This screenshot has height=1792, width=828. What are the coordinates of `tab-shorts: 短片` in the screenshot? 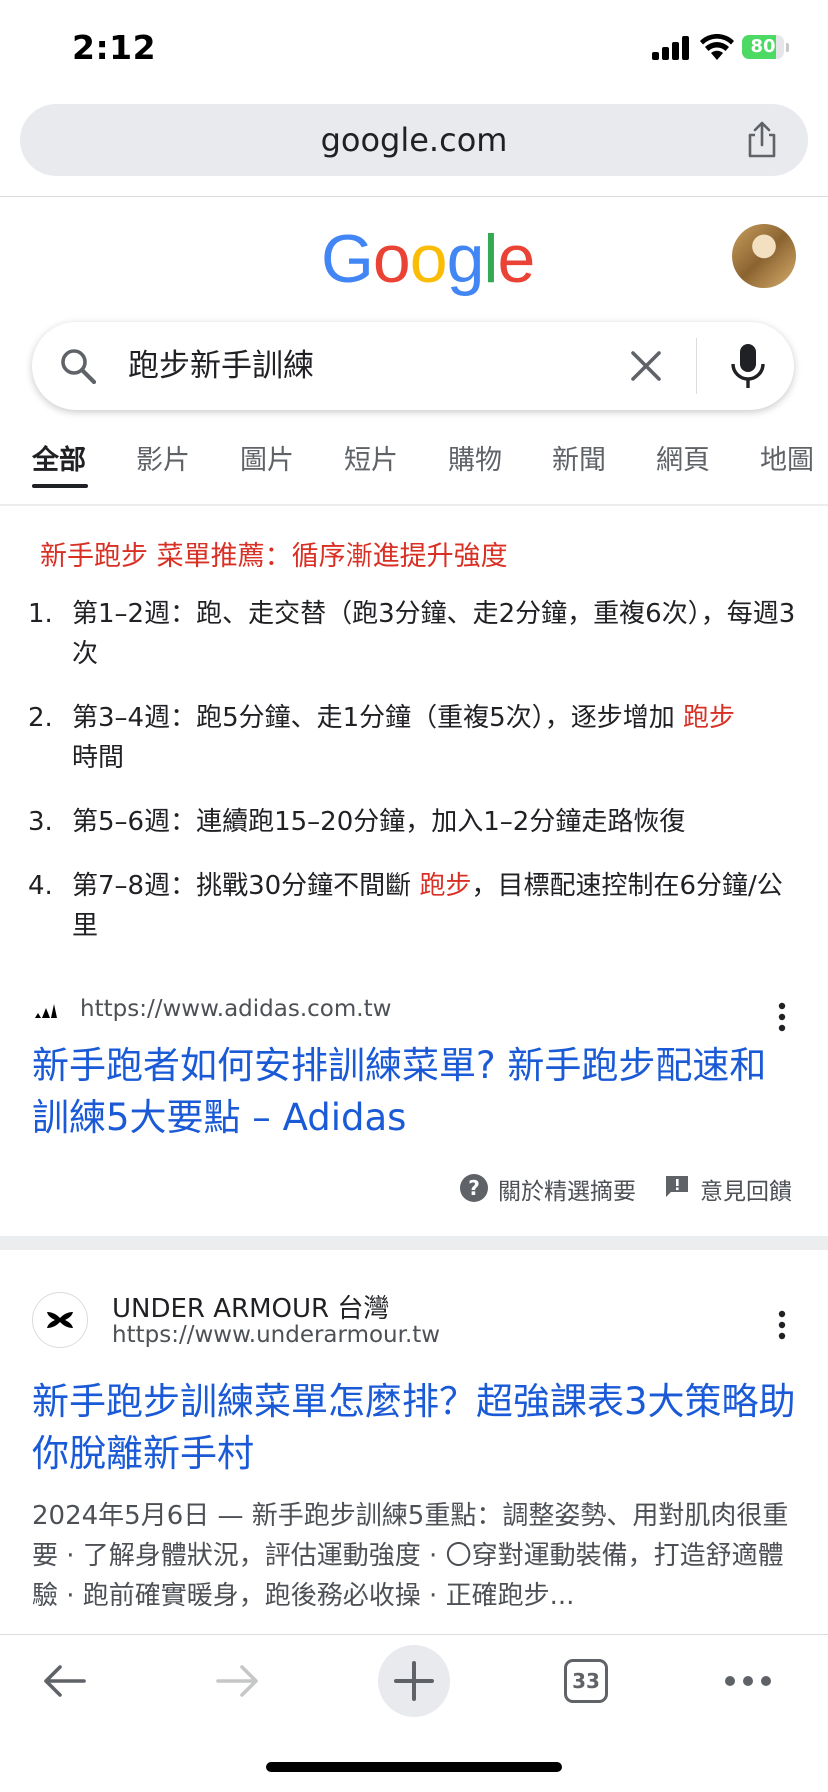 It's located at (371, 457).